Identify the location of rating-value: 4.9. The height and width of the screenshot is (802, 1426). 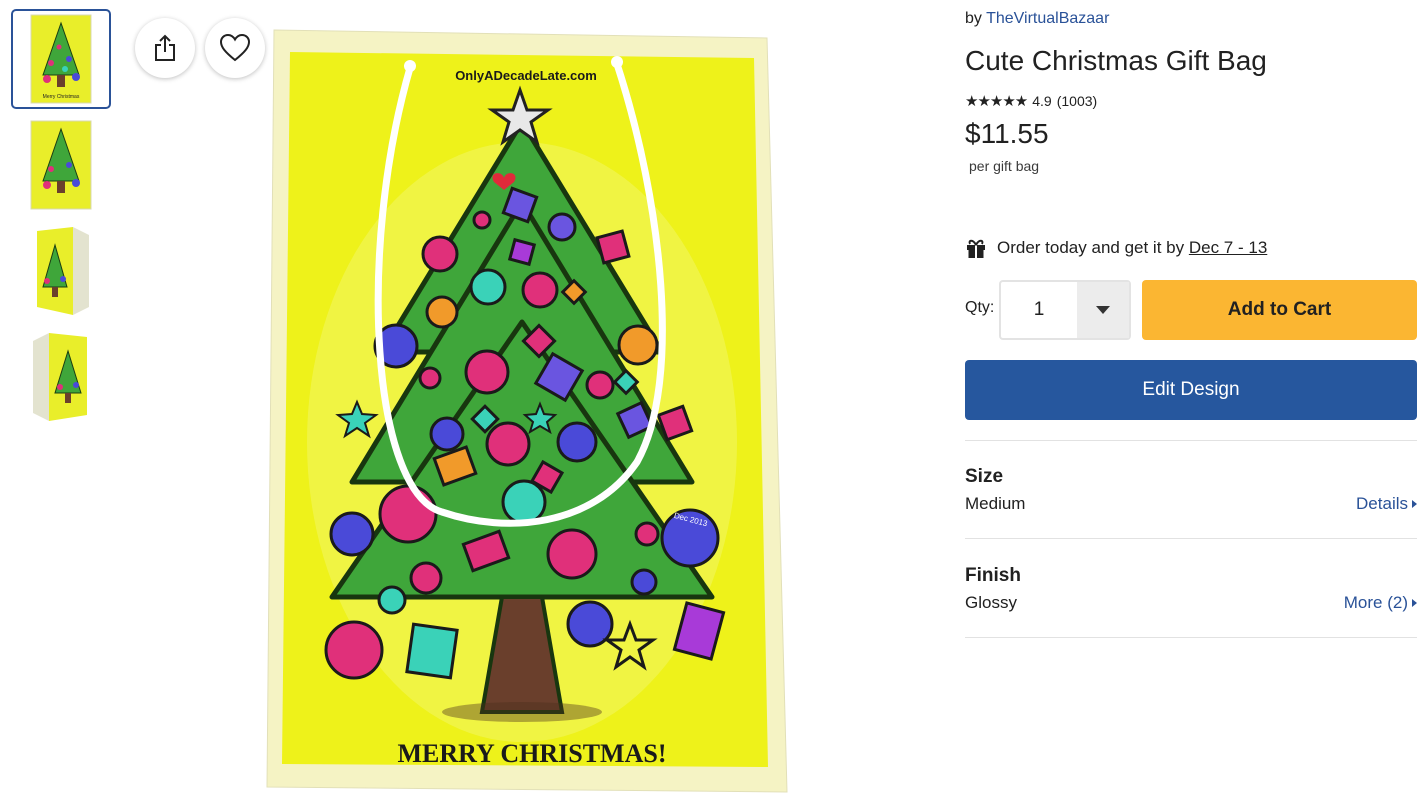
(1042, 101).